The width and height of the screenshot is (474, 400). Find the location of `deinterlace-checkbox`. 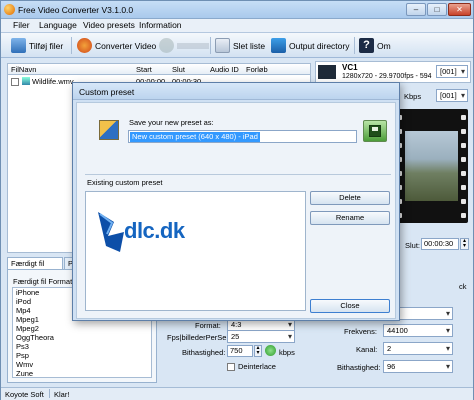

deinterlace-checkbox is located at coordinates (231, 367).